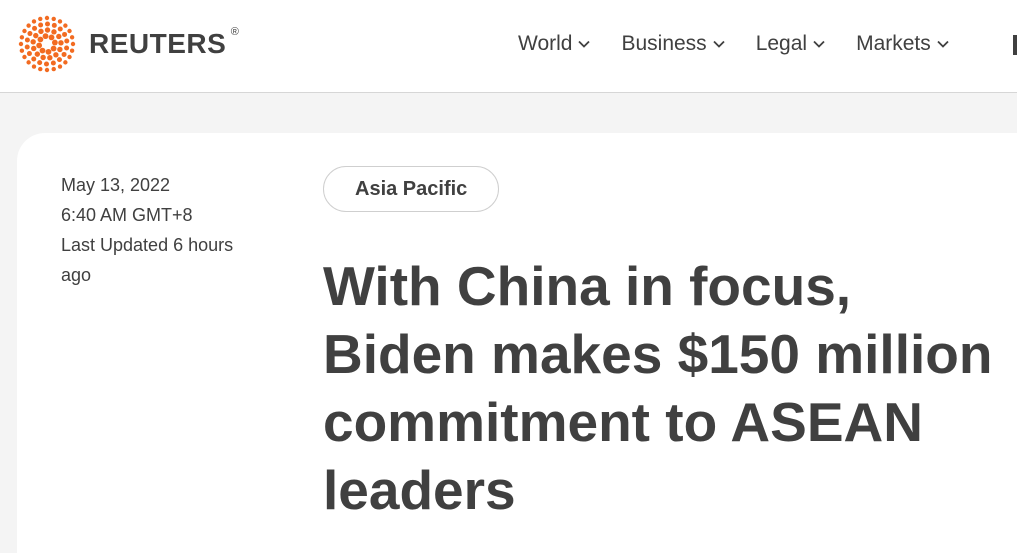 The height and width of the screenshot is (553, 1017). I want to click on nav-item-label: Legal, so click(781, 43).